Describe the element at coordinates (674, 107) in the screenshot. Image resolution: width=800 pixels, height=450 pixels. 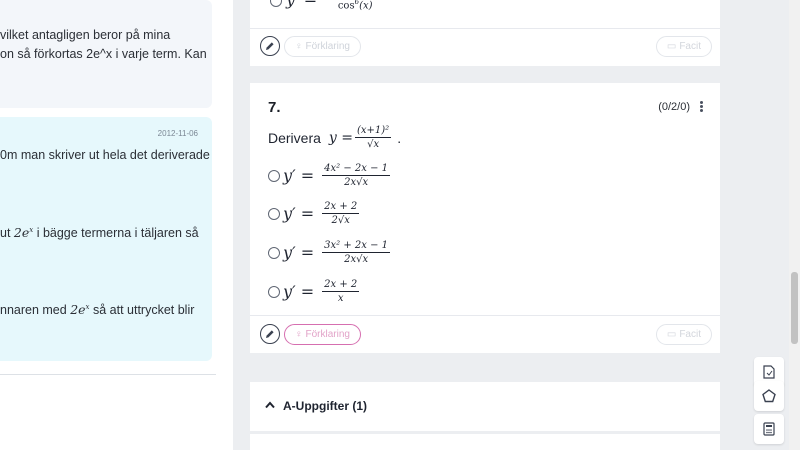
I see `question-score: (0/2/0)` at that location.